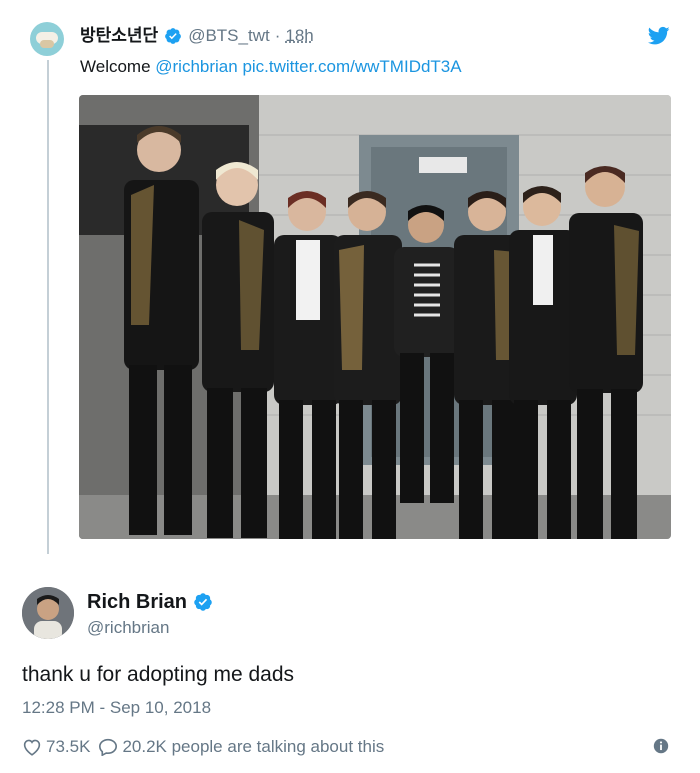 The image size is (700, 773). Describe the element at coordinates (128, 628) in the screenshot. I see `reply-handle: @richbrian` at that location.